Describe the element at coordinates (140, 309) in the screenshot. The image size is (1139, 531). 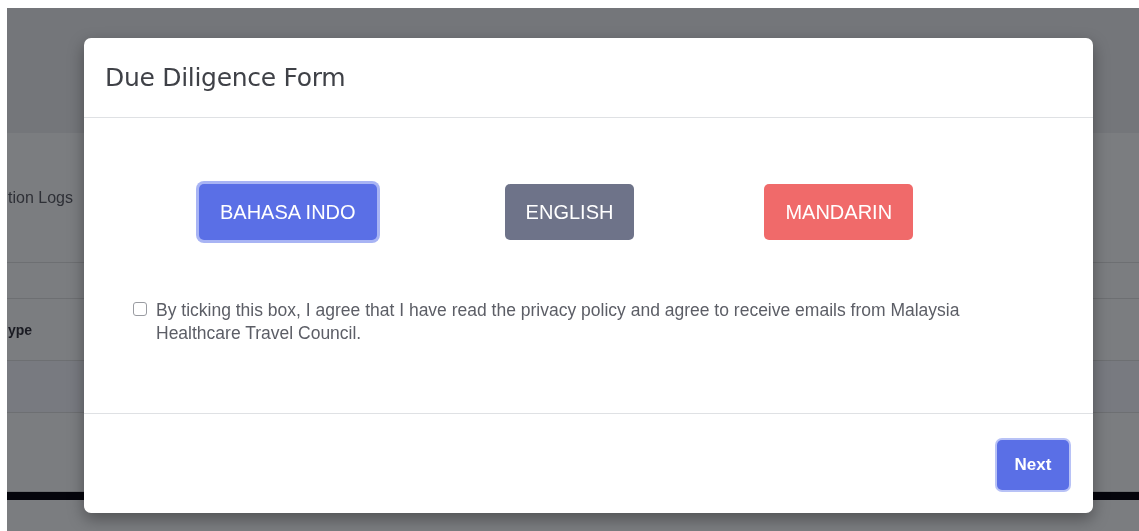
I see `consent-checkbox` at that location.